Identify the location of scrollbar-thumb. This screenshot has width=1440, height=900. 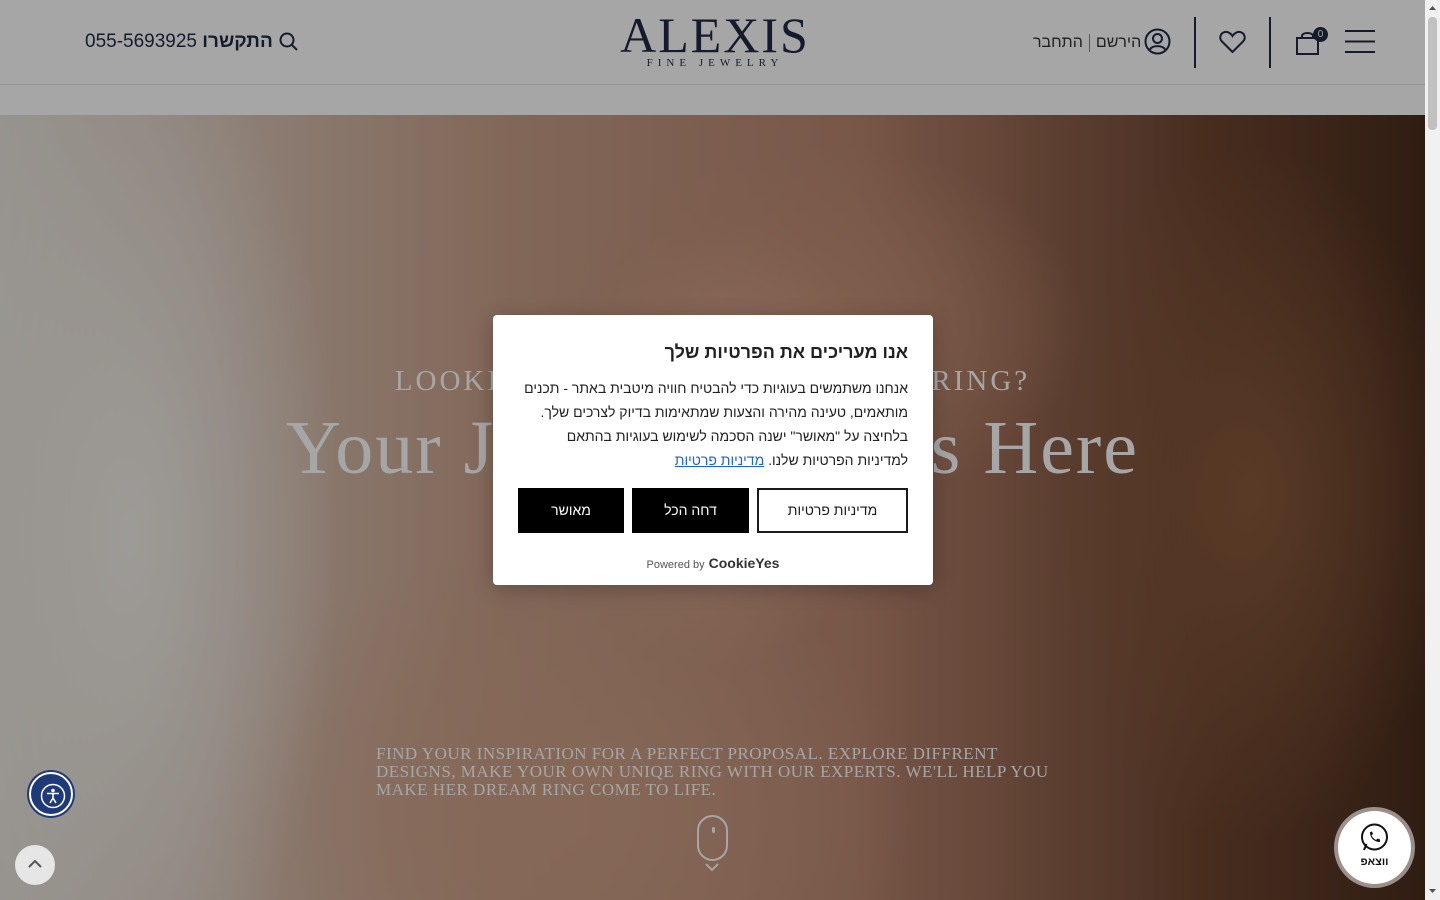
(1432, 73).